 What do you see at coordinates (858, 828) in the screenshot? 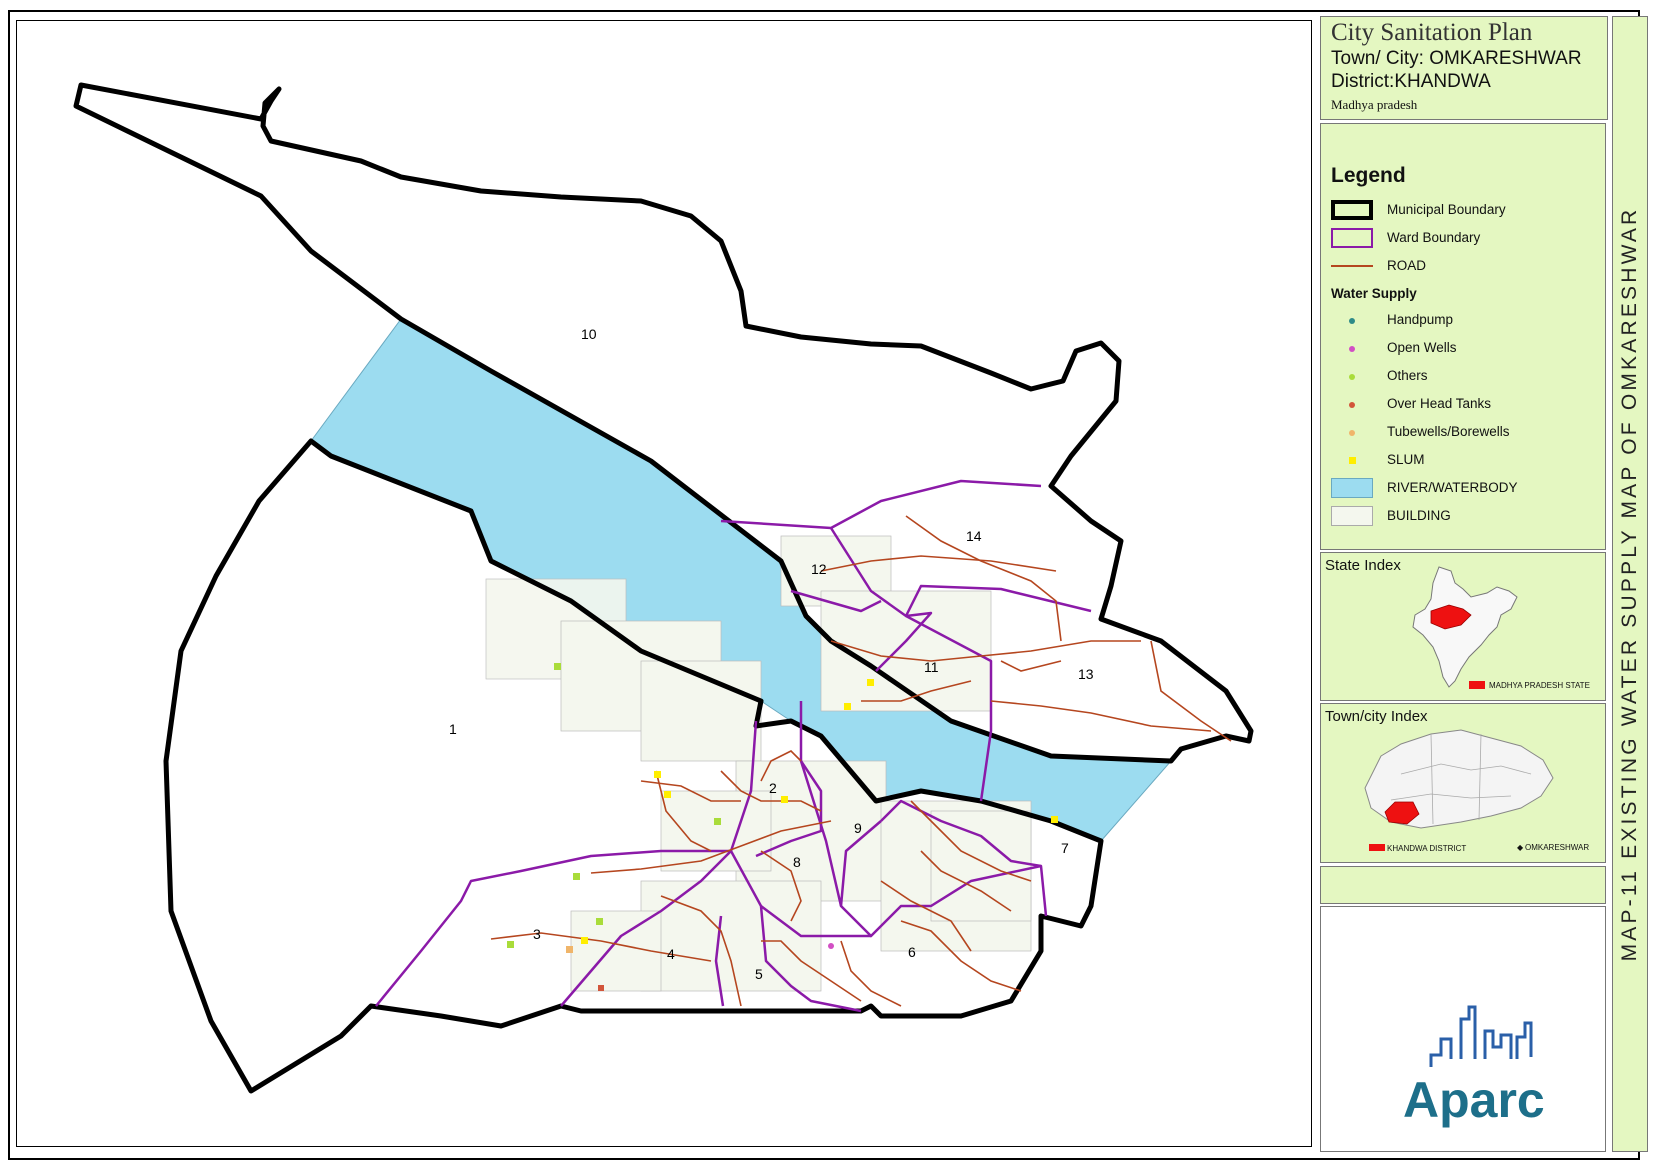
I see `ward-label: 9` at bounding box center [858, 828].